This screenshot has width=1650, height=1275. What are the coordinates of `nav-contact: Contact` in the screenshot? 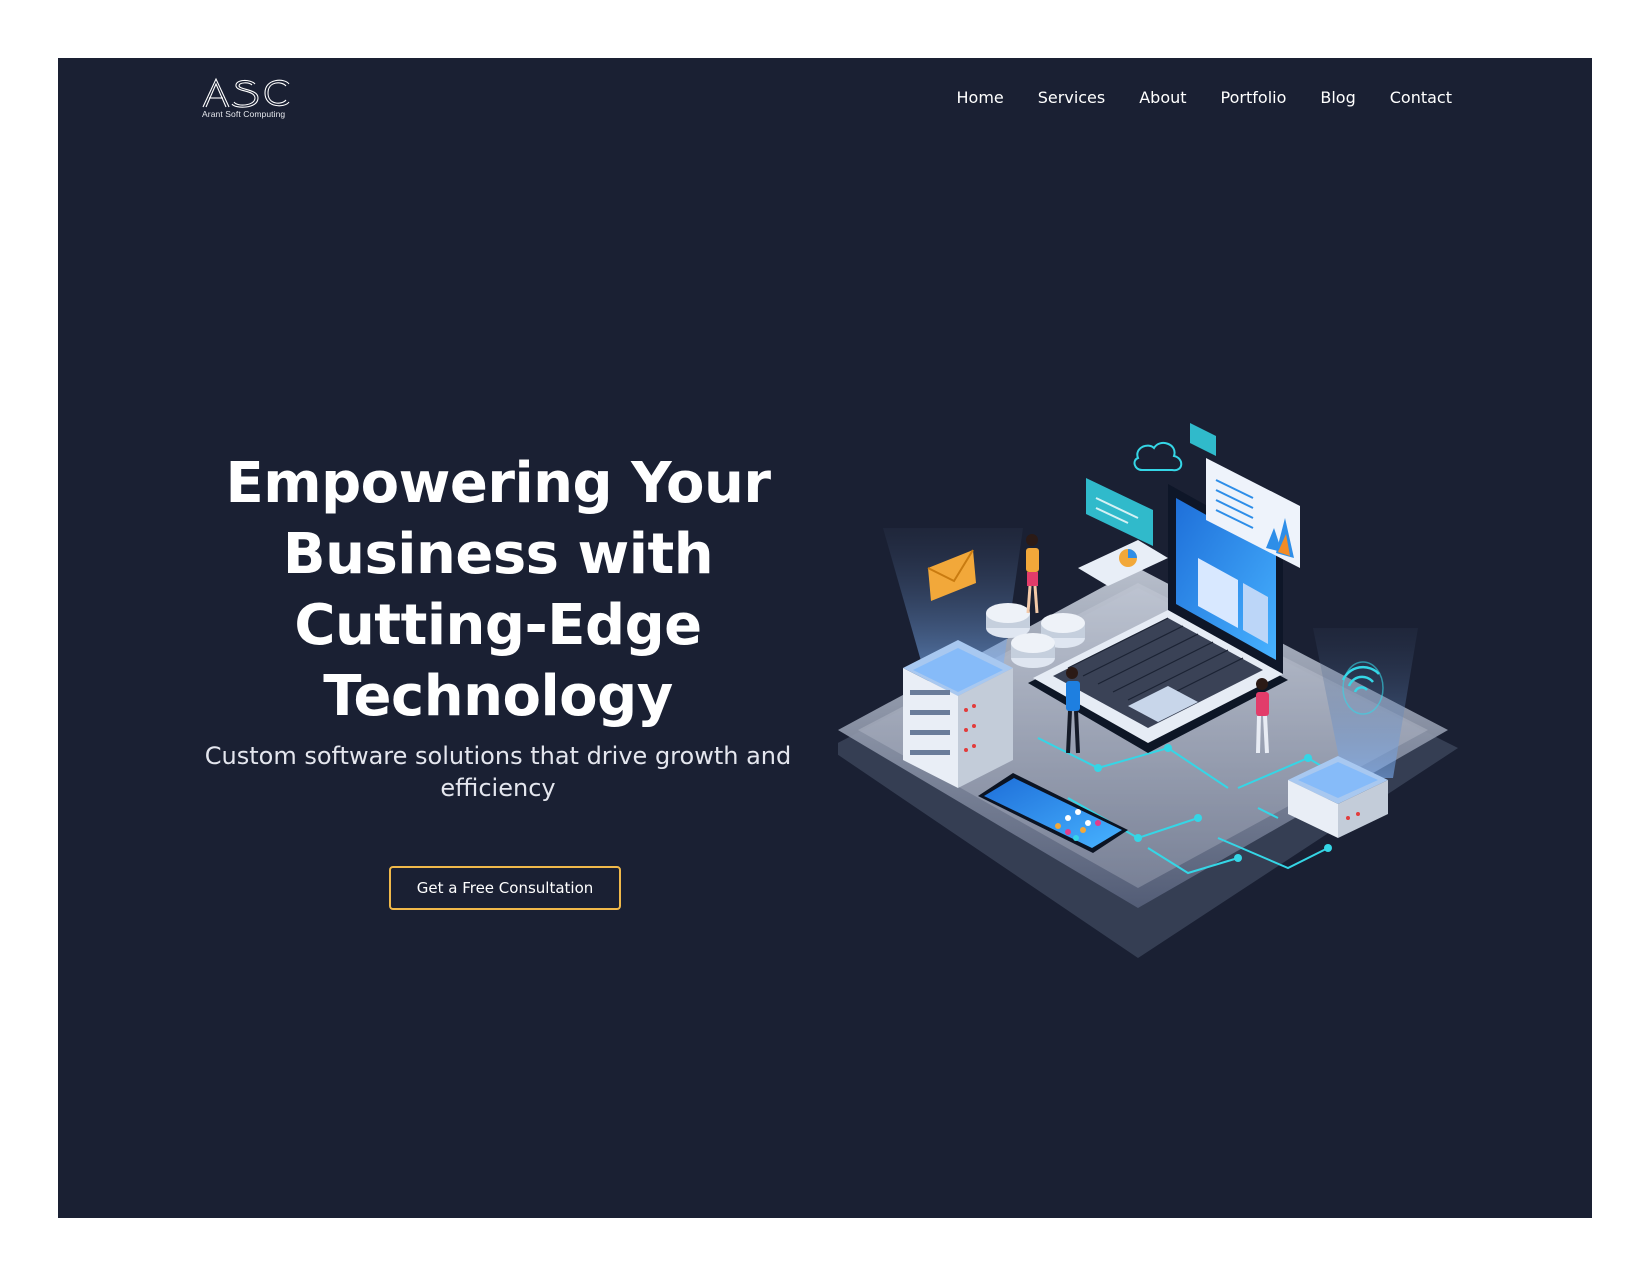 It's located at (1421, 97).